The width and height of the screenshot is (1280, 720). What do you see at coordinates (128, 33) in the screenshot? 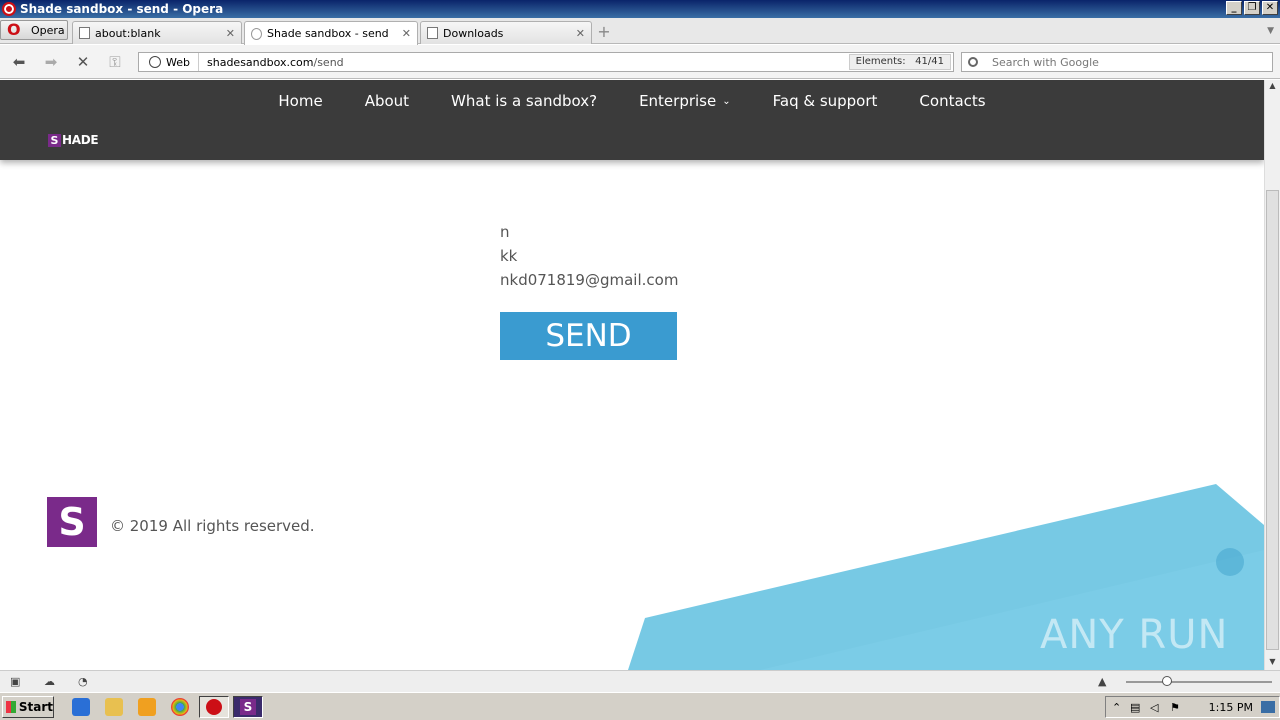
I see `tab-label: about:blank` at bounding box center [128, 33].